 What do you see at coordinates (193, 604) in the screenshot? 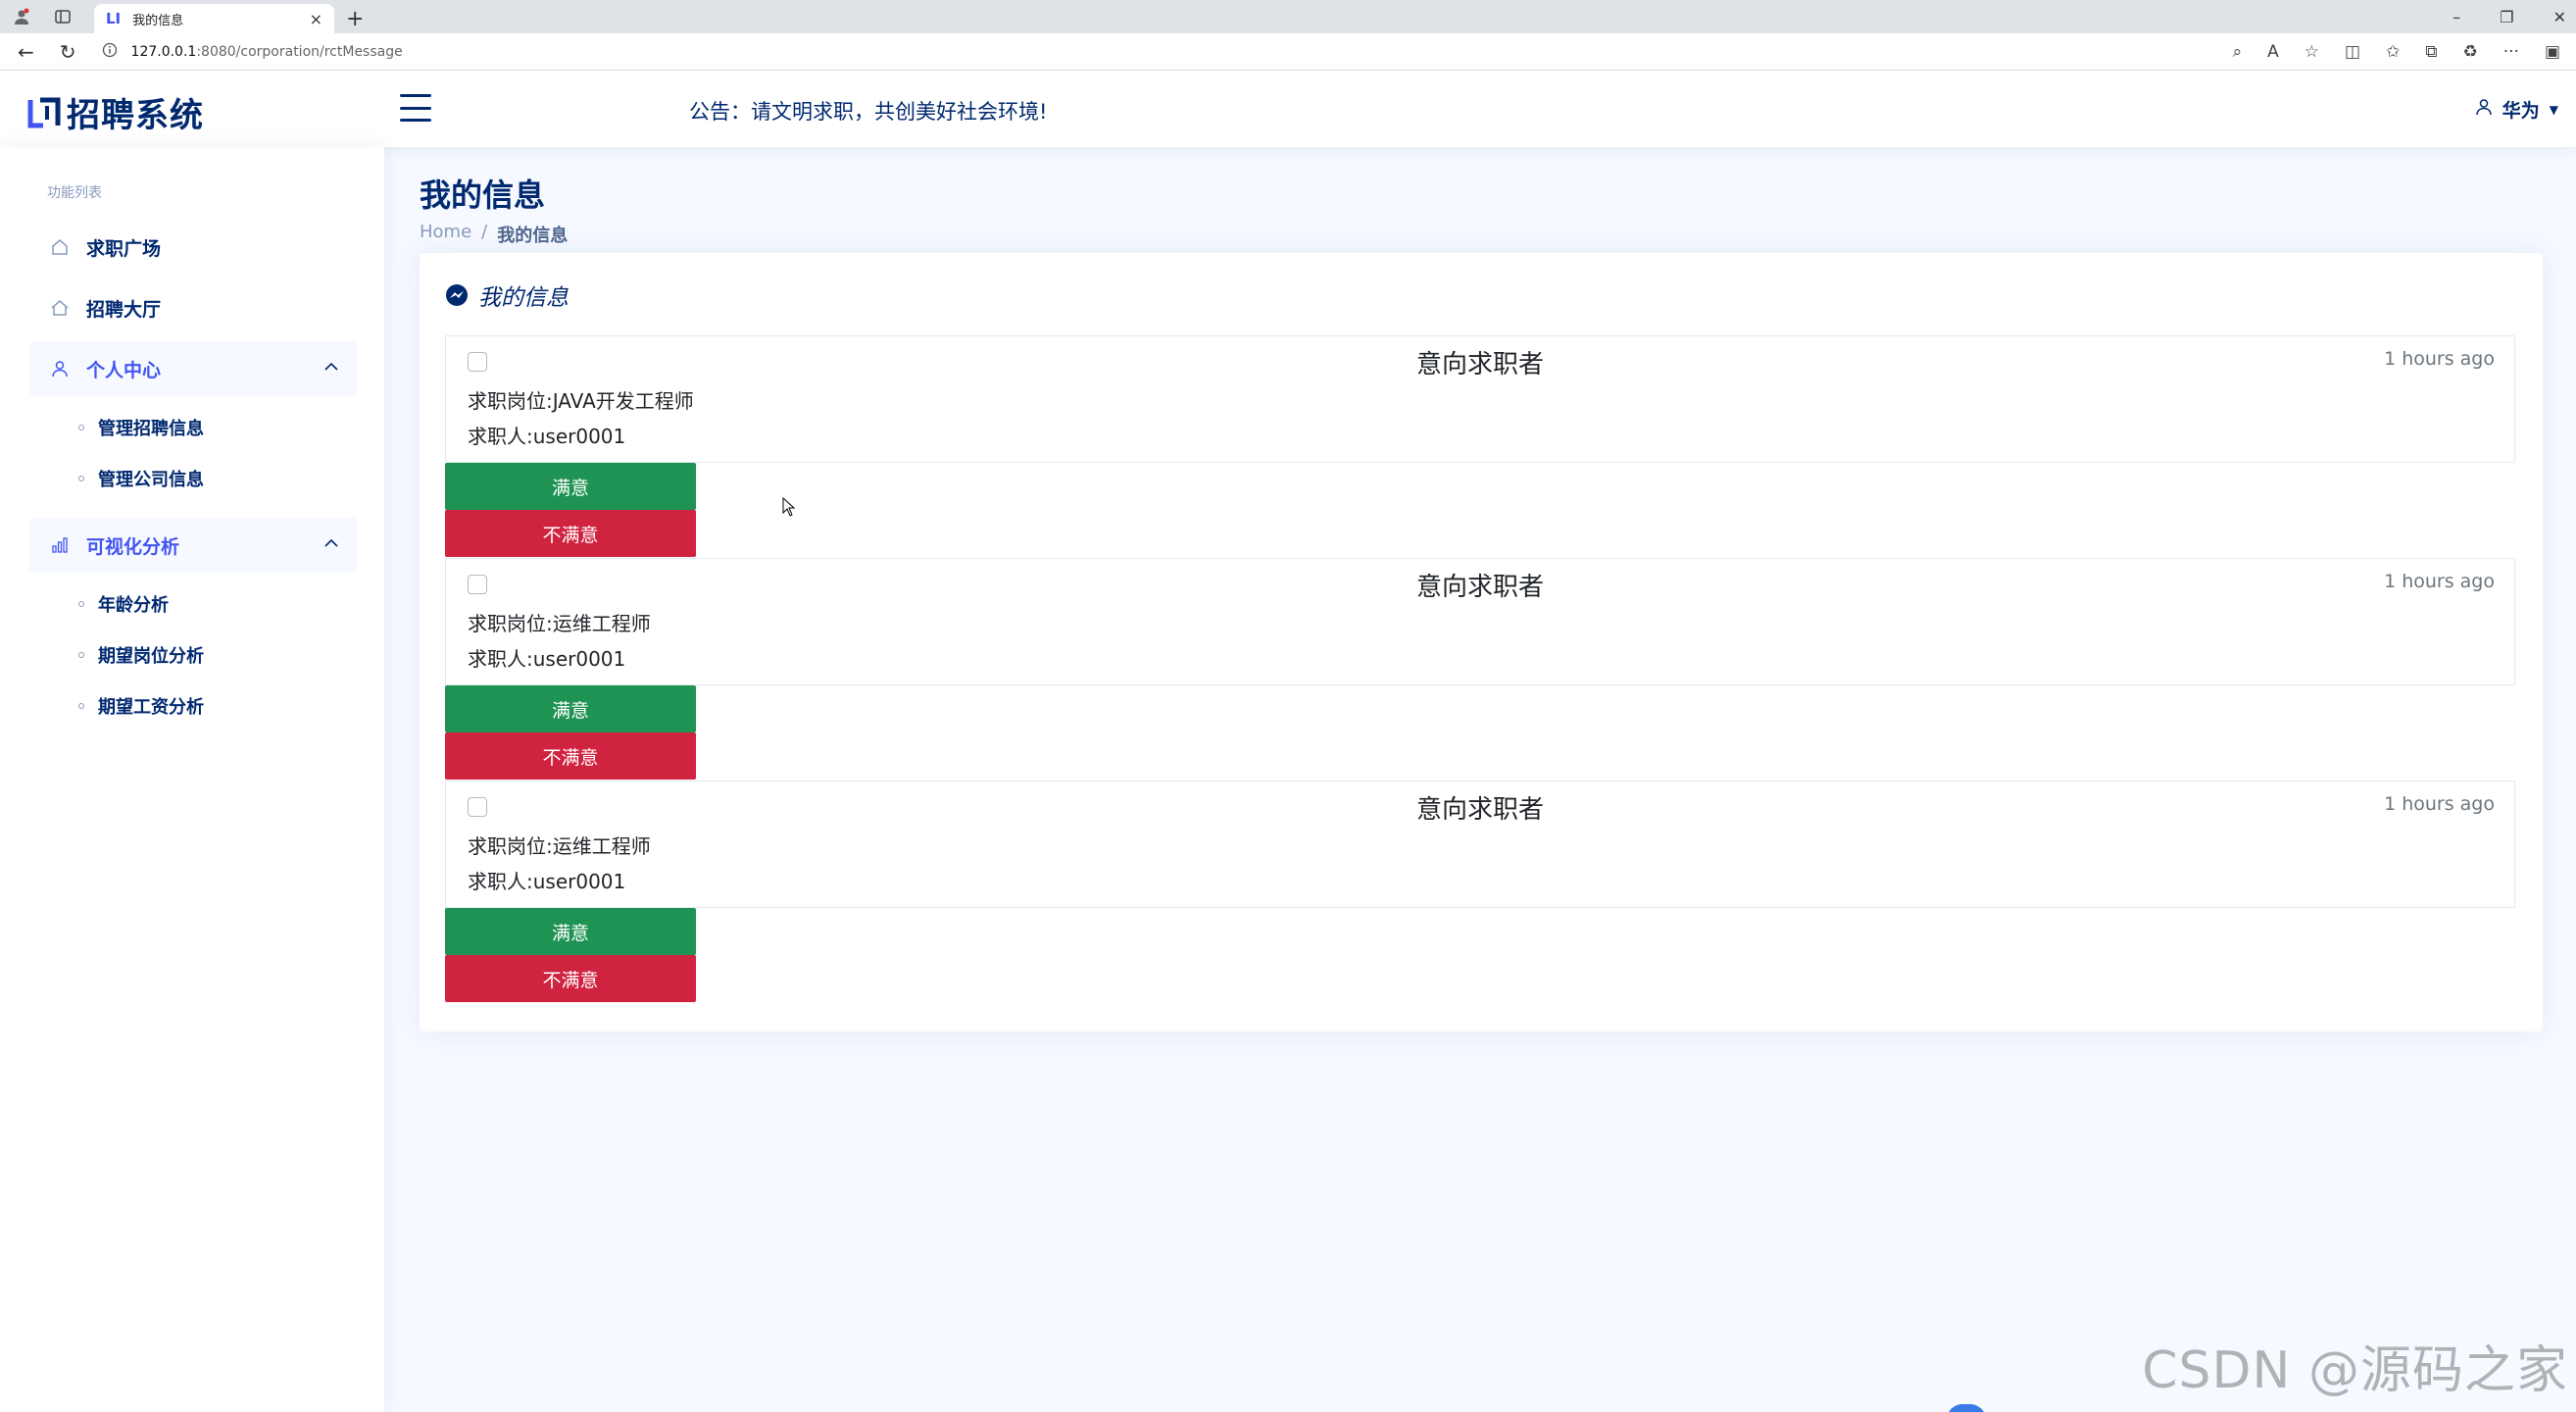
I see `sidebar-subitem-age-analysis: 年龄分析` at bounding box center [193, 604].